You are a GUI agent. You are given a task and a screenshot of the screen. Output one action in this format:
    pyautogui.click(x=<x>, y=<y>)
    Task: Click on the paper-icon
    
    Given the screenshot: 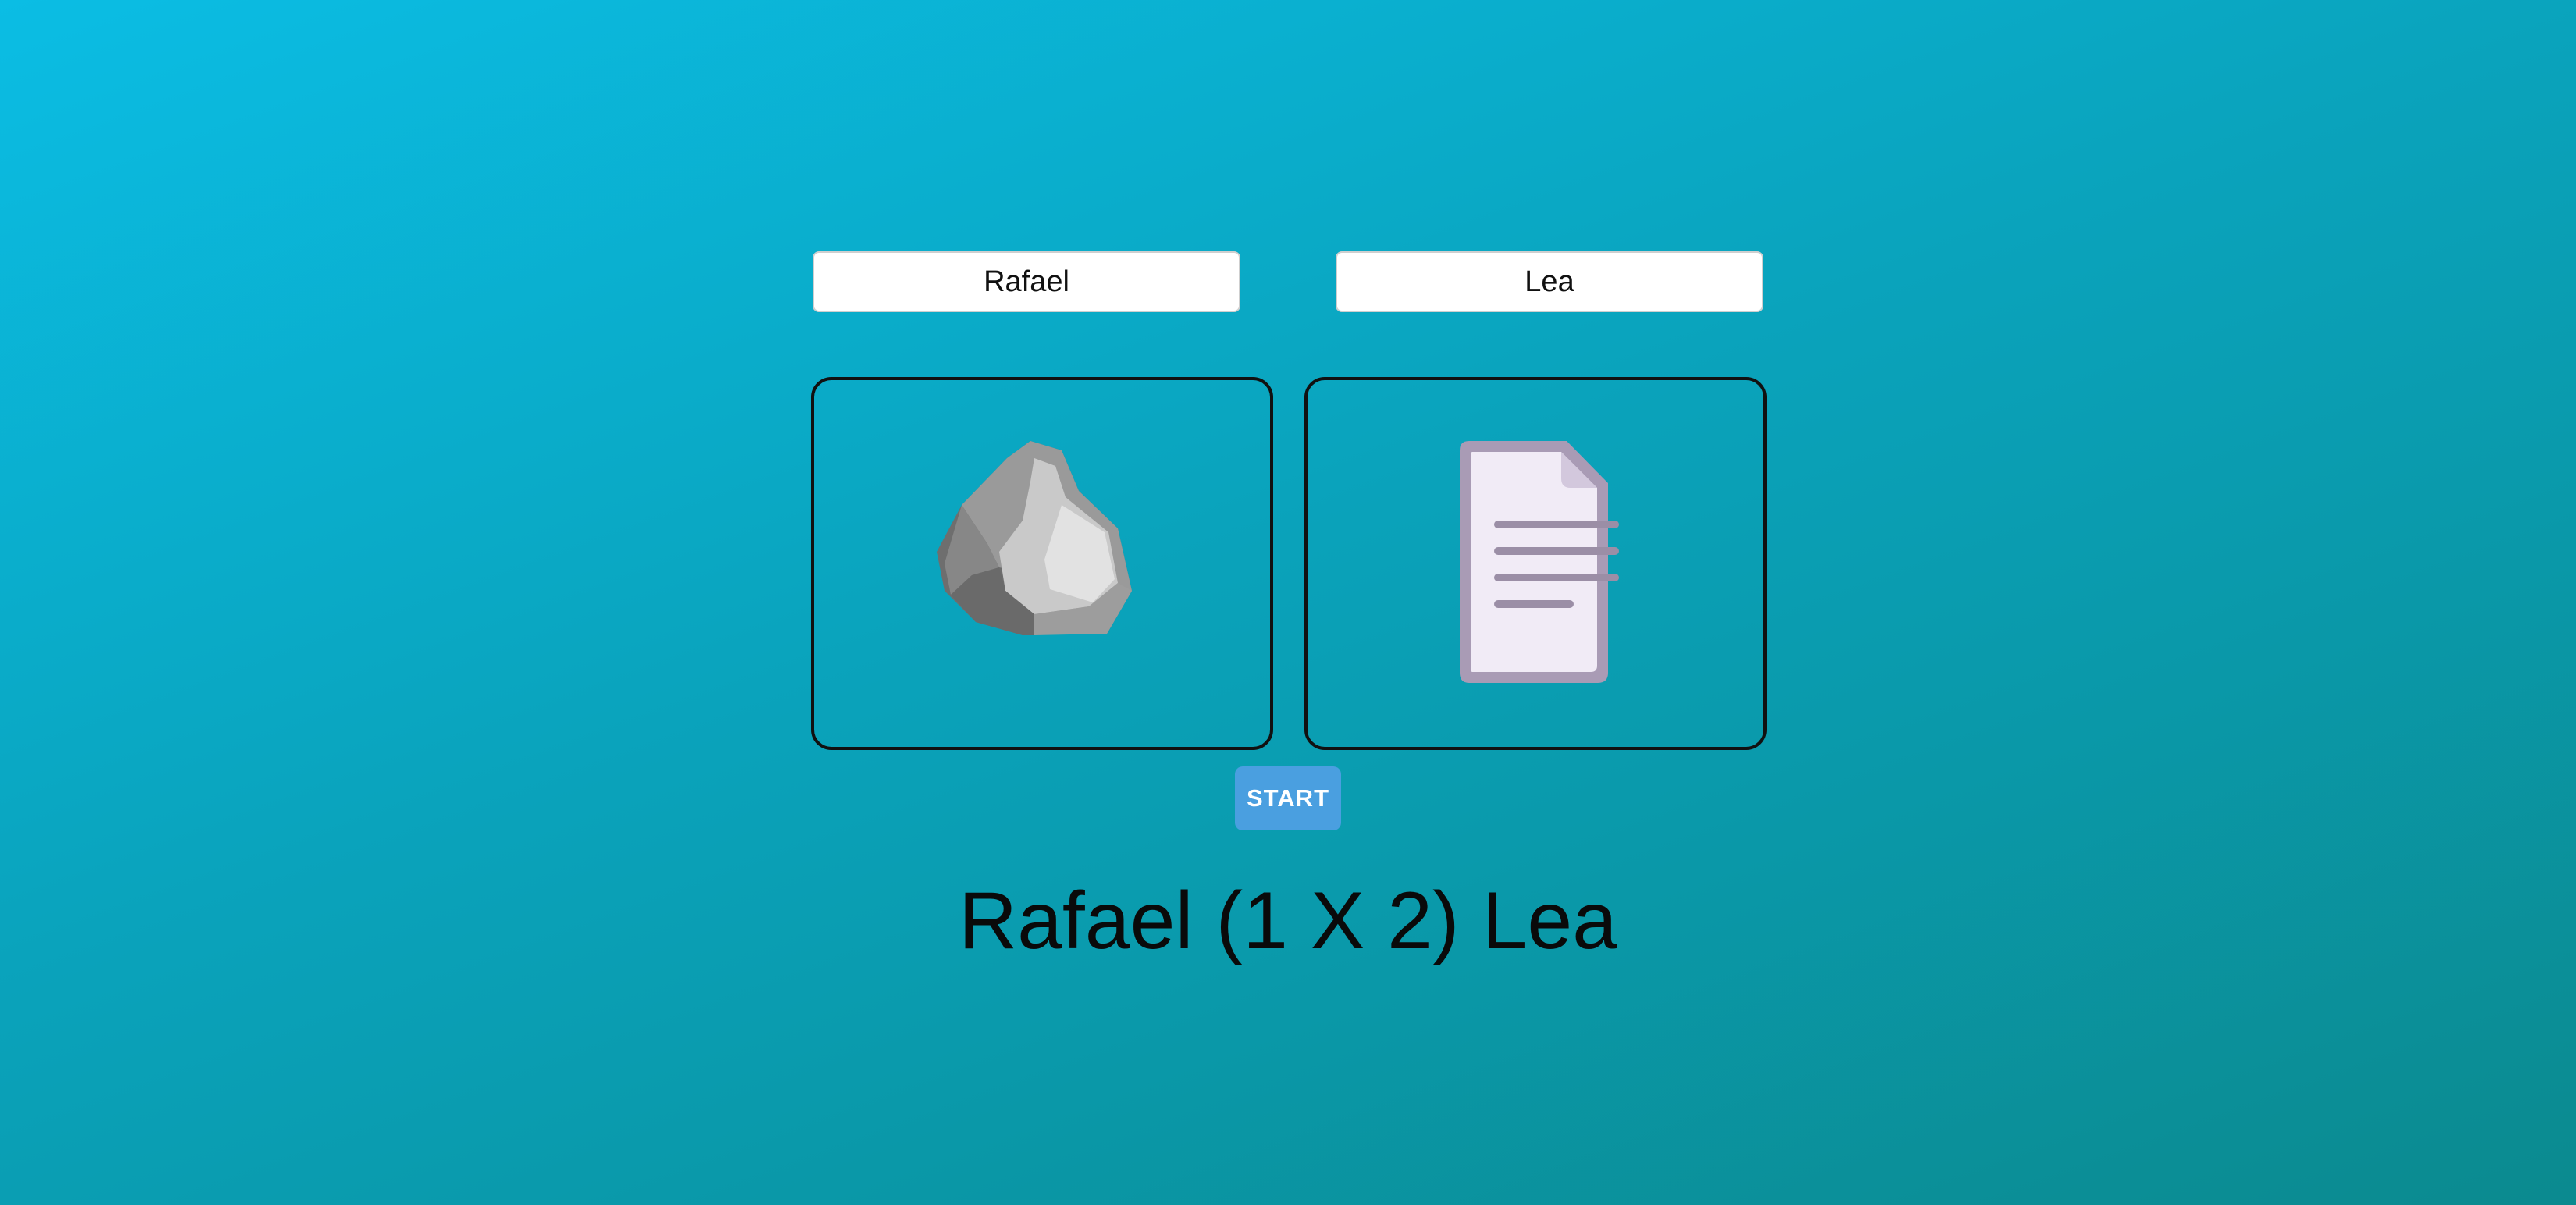 What is the action you would take?
    pyautogui.click(x=1539, y=562)
    